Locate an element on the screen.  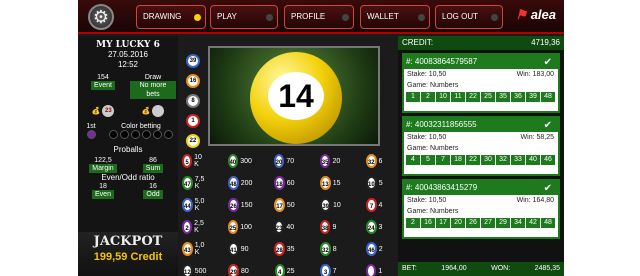
ticket-win: Win: 58,25 is located at coordinates (537, 137).